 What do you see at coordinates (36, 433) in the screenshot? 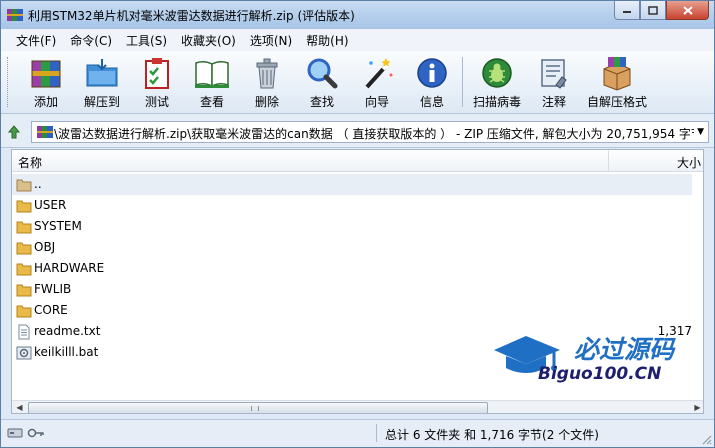
I see `key-icon` at bounding box center [36, 433].